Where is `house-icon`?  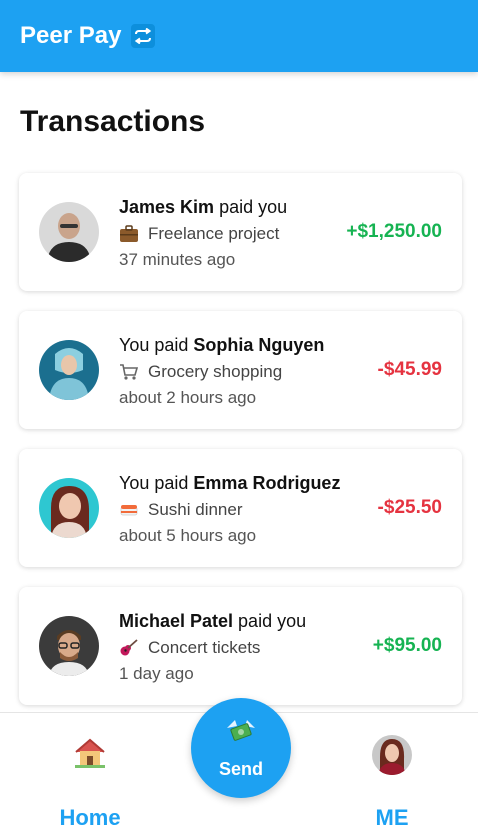
house-icon is located at coordinates (90, 755).